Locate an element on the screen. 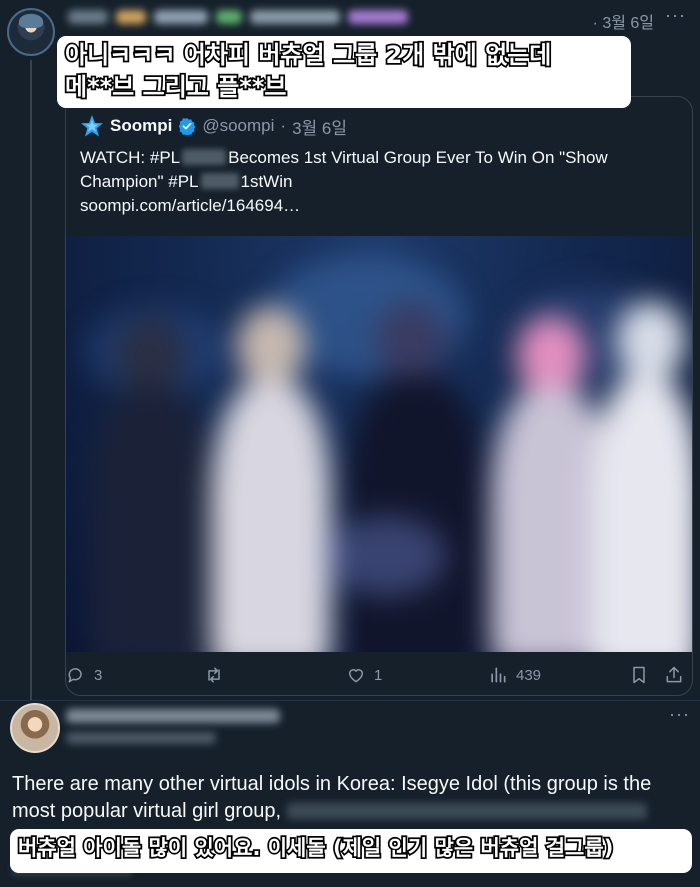  like-icon is located at coordinates (356, 676).